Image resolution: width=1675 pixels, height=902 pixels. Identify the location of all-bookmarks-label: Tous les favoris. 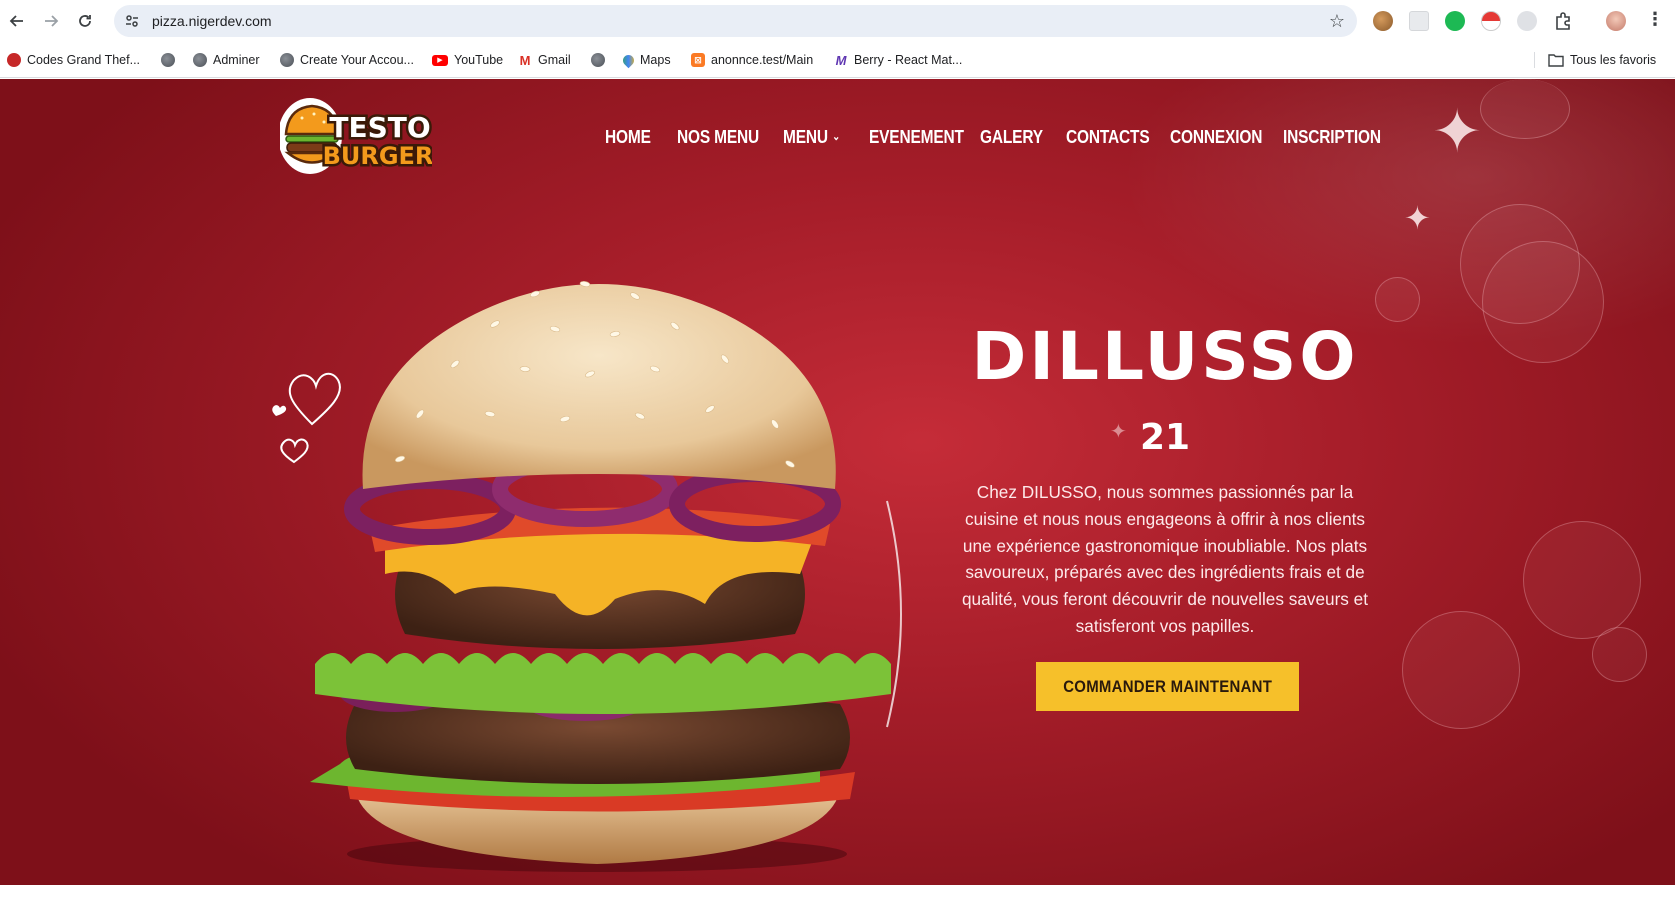
(1613, 60).